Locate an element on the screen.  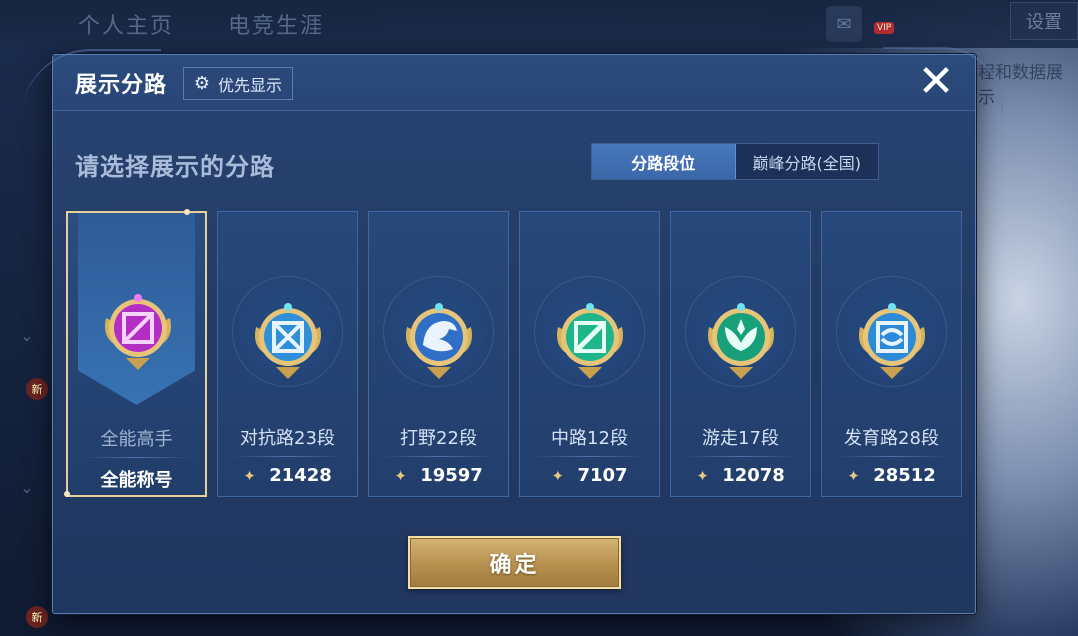
vip-badge: VIP is located at coordinates (884, 28).